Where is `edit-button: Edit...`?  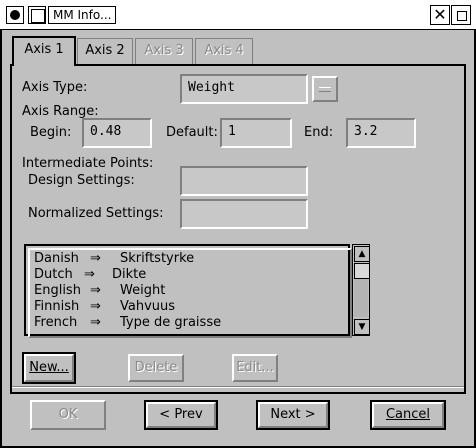 edit-button: Edit... is located at coordinates (255, 368).